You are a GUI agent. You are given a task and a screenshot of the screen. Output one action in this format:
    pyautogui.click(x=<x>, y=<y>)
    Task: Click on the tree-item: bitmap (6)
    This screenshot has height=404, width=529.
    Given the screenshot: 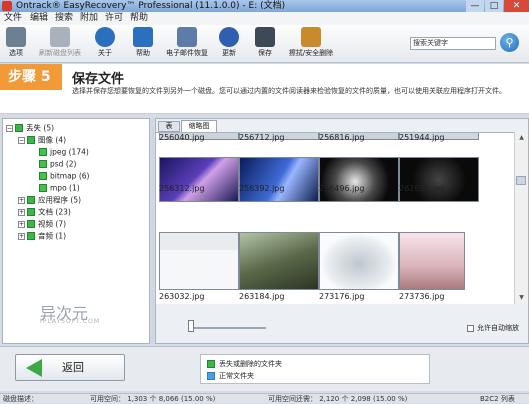 What is the action you would take?
    pyautogui.click(x=64, y=175)
    